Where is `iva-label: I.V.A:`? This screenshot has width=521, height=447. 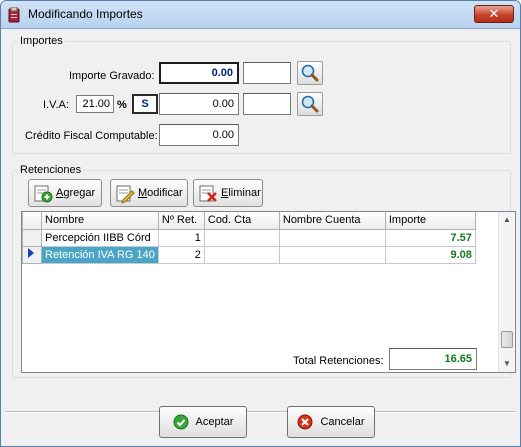
iva-label: I.V.A: is located at coordinates (56, 105).